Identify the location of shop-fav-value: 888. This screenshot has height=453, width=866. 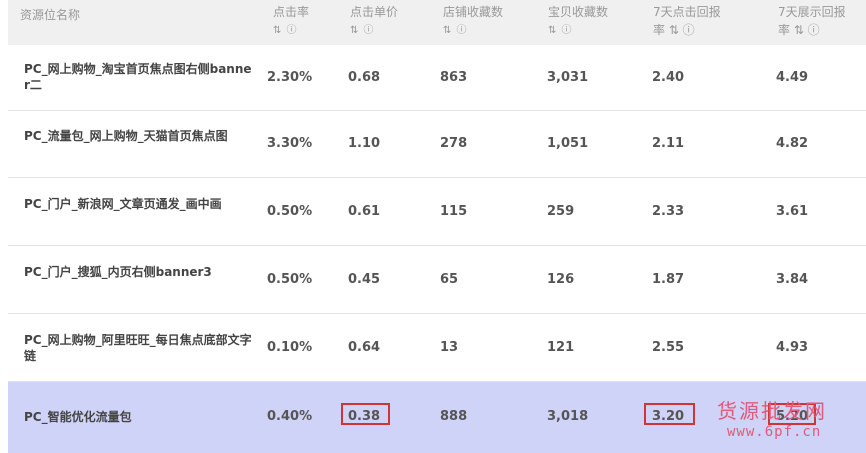
(454, 416).